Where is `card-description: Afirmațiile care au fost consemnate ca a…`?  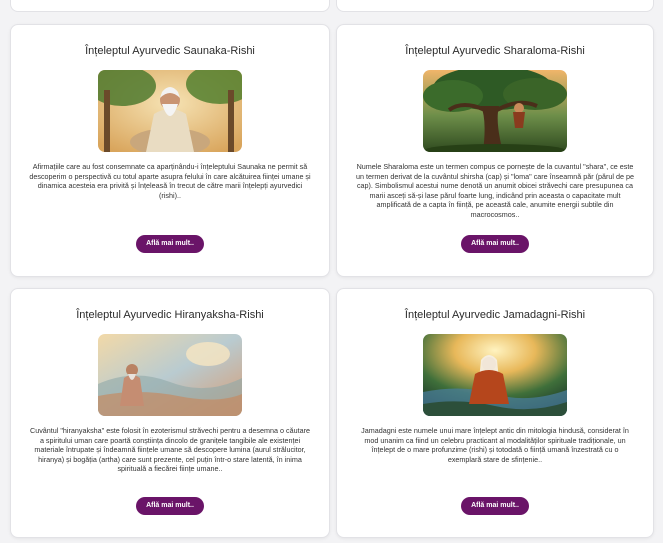
card-description: Afirmațiile care au fost consemnate ca a… is located at coordinates (170, 181).